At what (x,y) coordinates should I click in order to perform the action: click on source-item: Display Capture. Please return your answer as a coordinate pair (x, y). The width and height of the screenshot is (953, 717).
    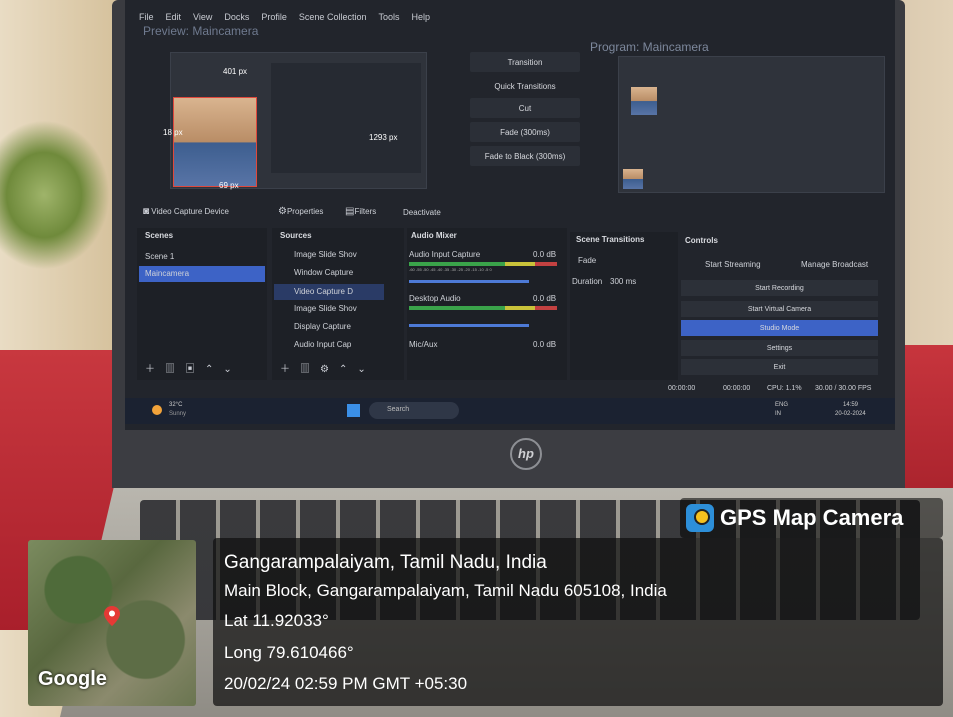
    Looking at the image, I should click on (322, 326).